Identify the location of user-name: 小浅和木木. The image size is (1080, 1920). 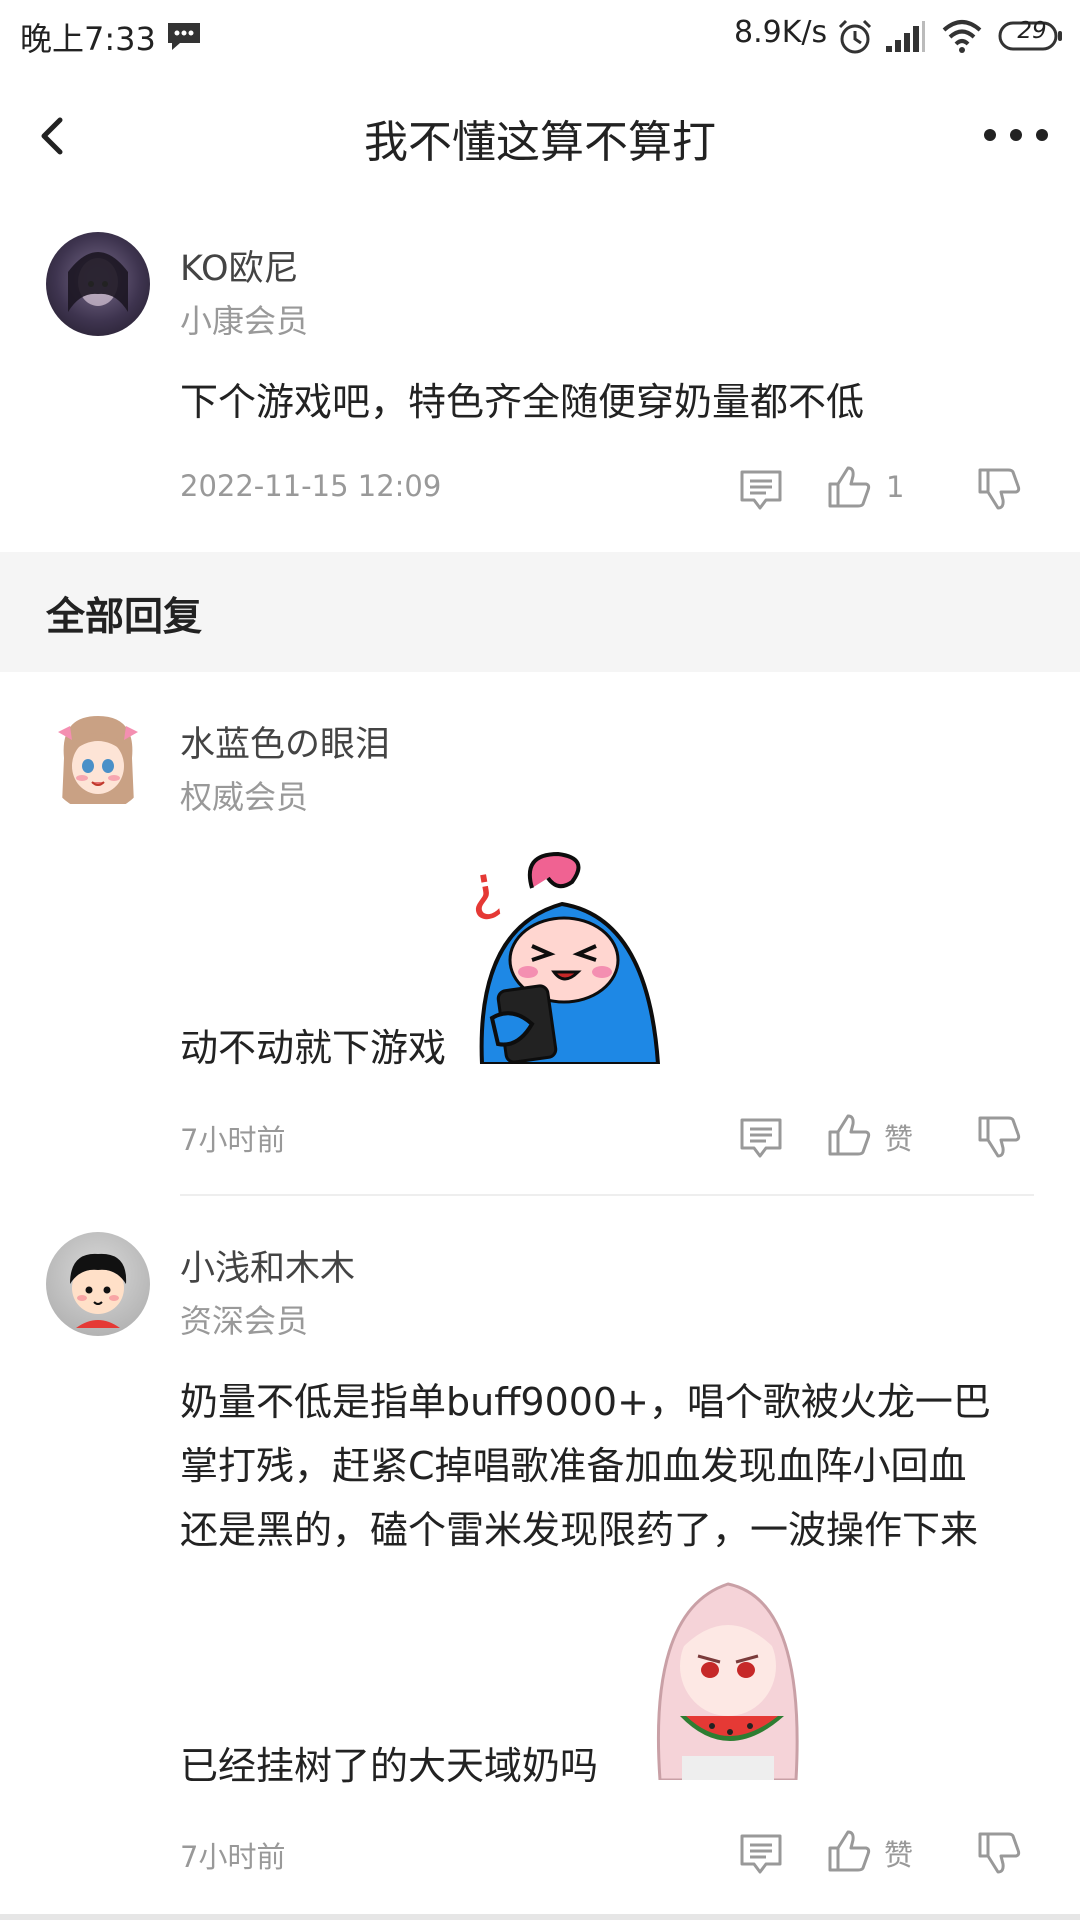
(267, 1265).